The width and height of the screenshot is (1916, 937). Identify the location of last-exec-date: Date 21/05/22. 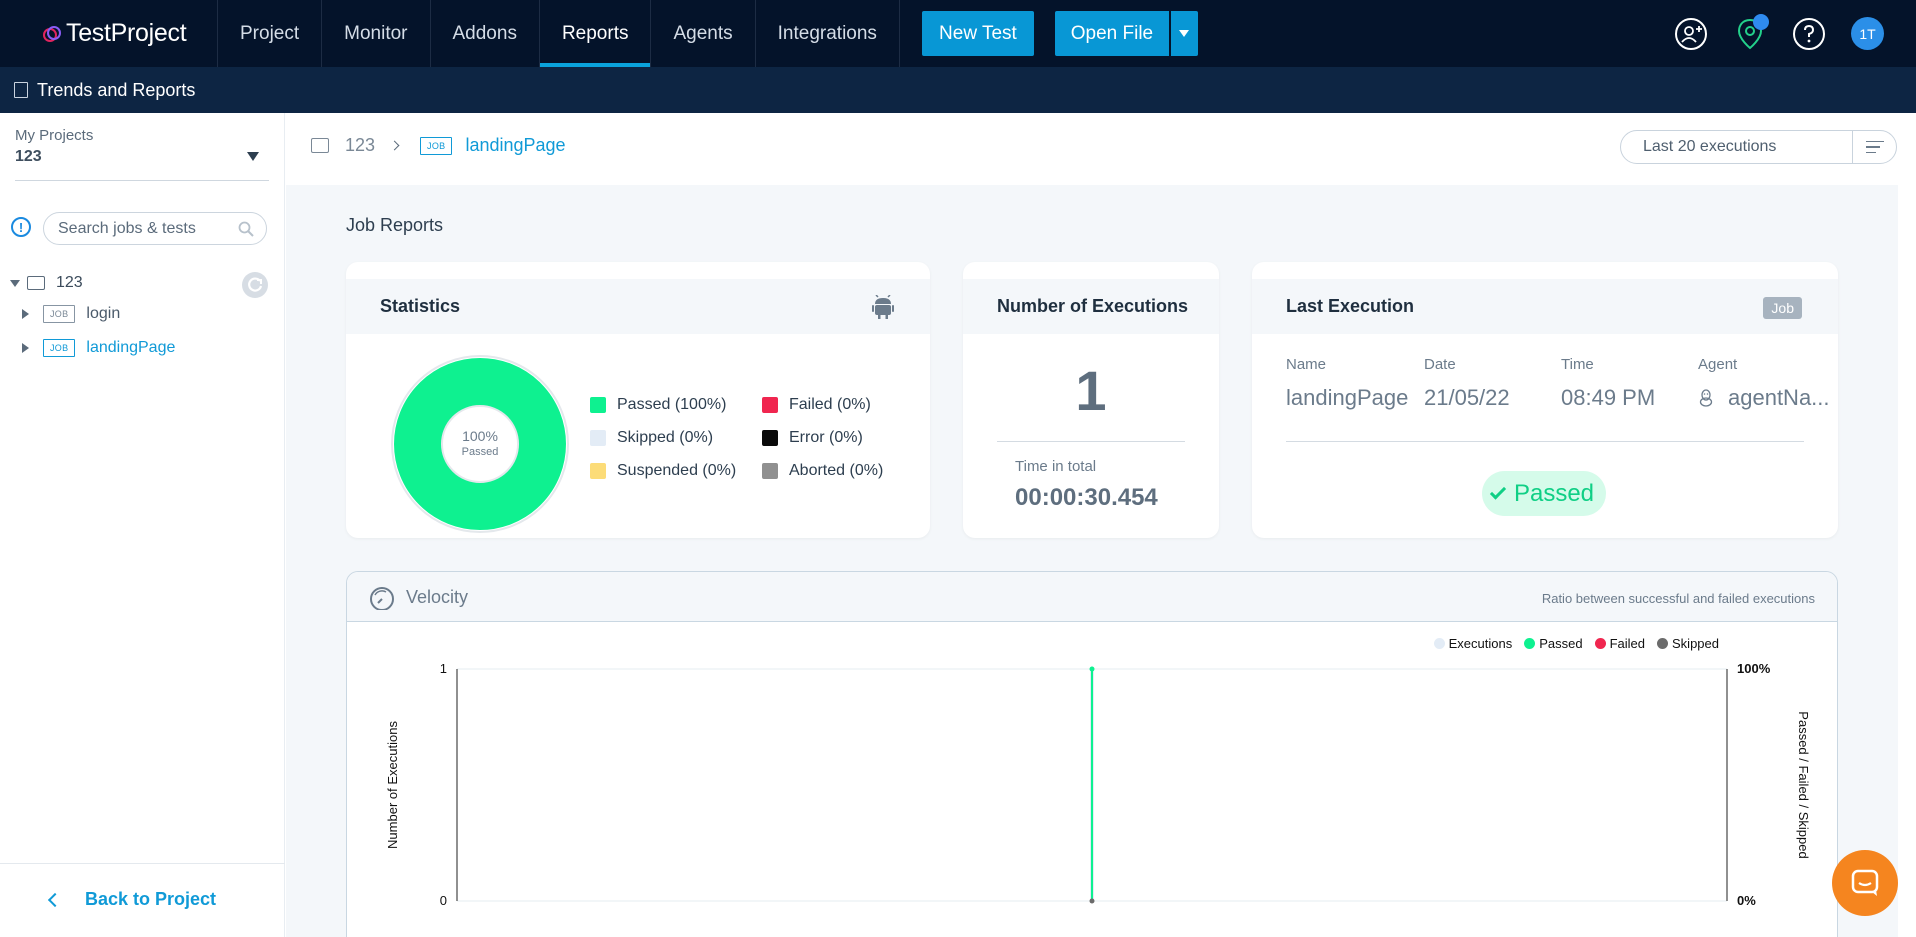
(1467, 383).